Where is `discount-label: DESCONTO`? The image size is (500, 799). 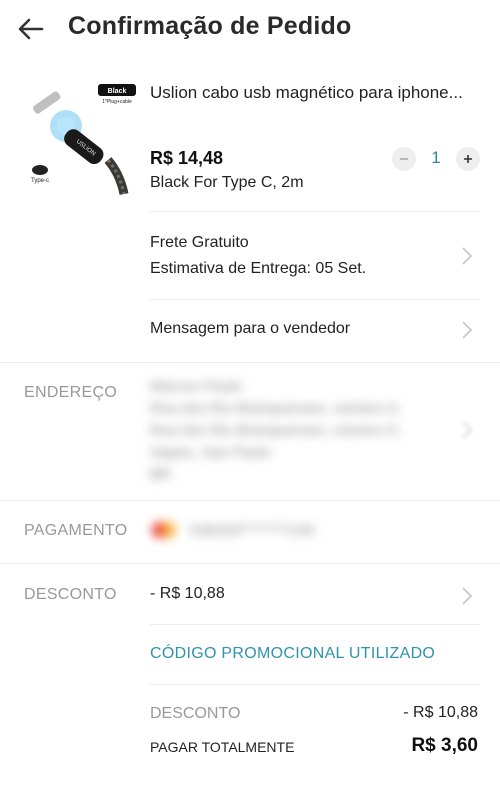 discount-label: DESCONTO is located at coordinates (70, 594).